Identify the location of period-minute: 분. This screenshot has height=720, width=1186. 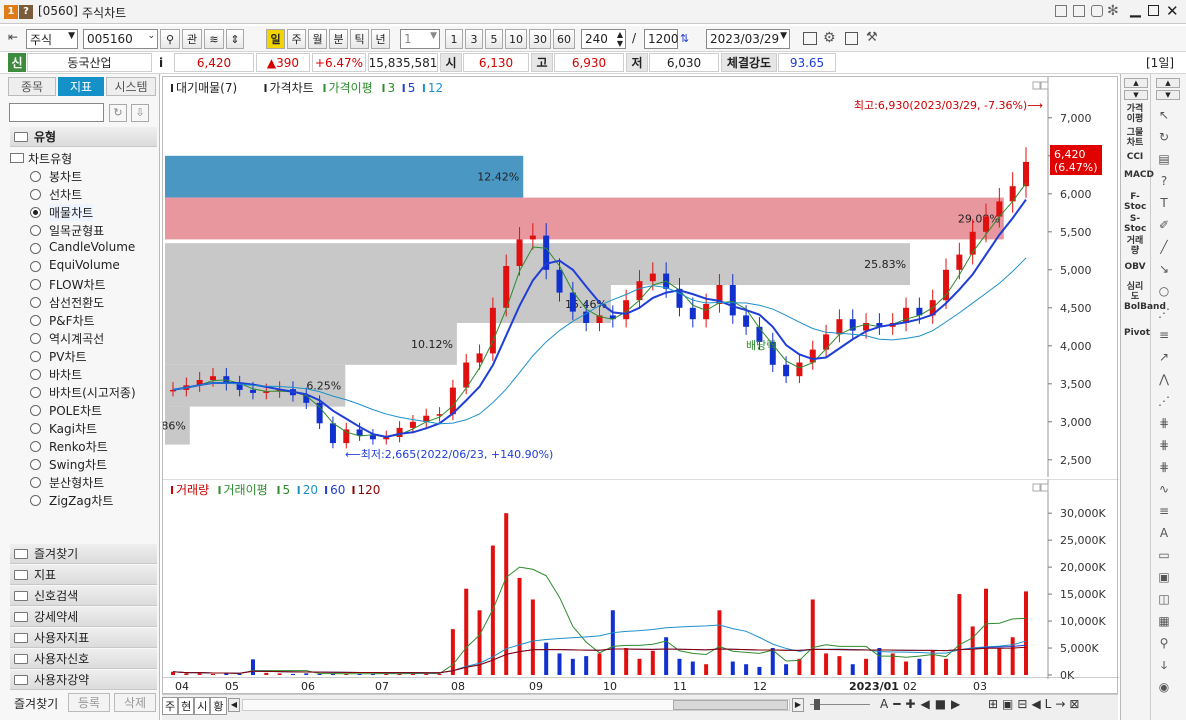
(338, 39).